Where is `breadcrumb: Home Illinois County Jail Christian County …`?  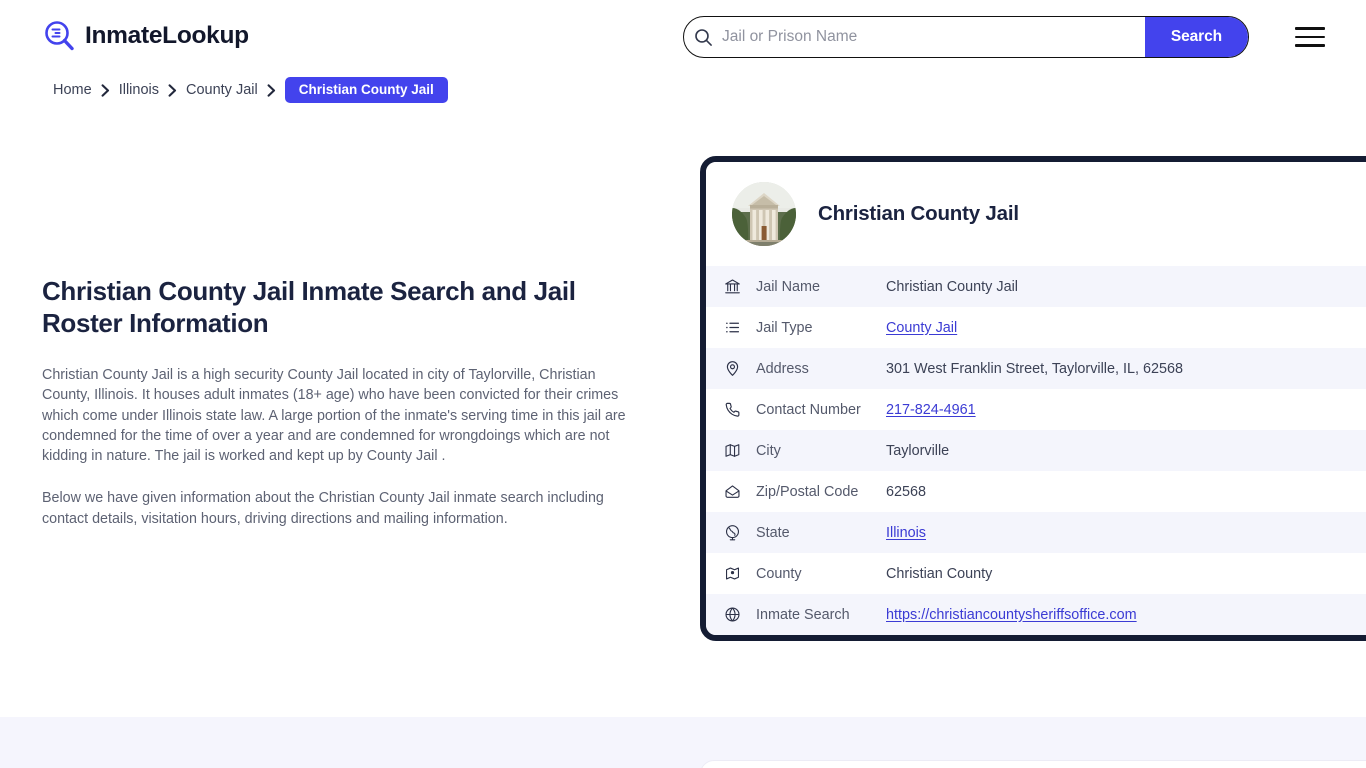
breadcrumb: Home Illinois County Jail Christian County … is located at coordinates (250, 90).